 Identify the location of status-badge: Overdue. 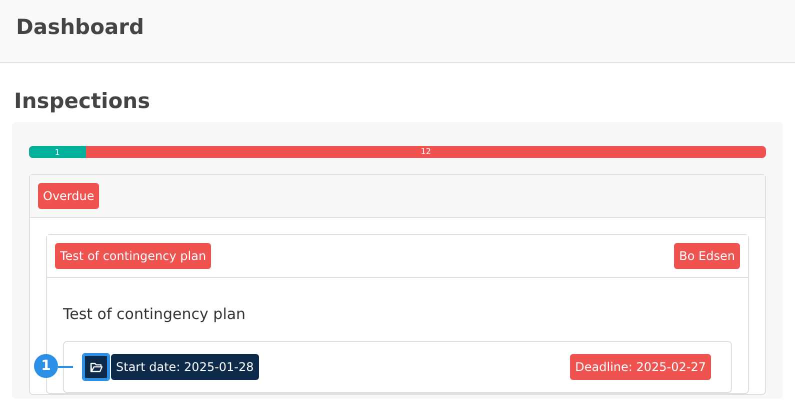
(69, 196).